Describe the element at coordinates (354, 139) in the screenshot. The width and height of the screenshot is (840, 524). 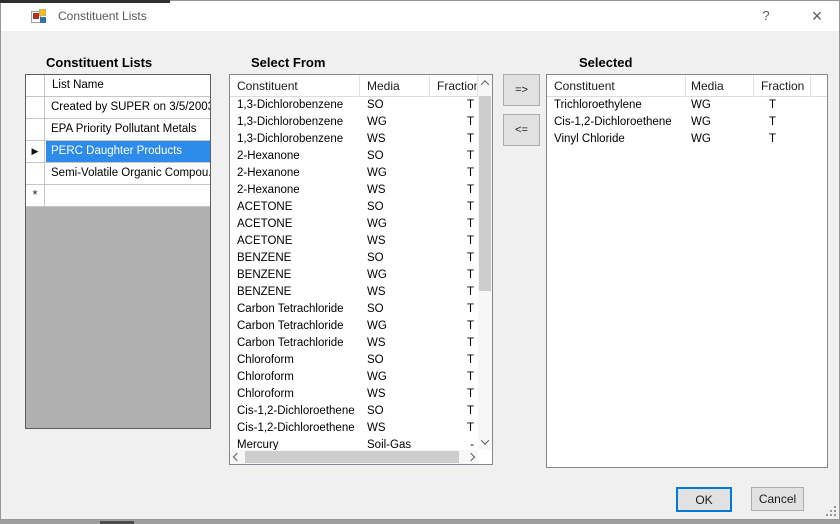
I see `table-row: 1,3-Dichlorobenzene WS T` at that location.